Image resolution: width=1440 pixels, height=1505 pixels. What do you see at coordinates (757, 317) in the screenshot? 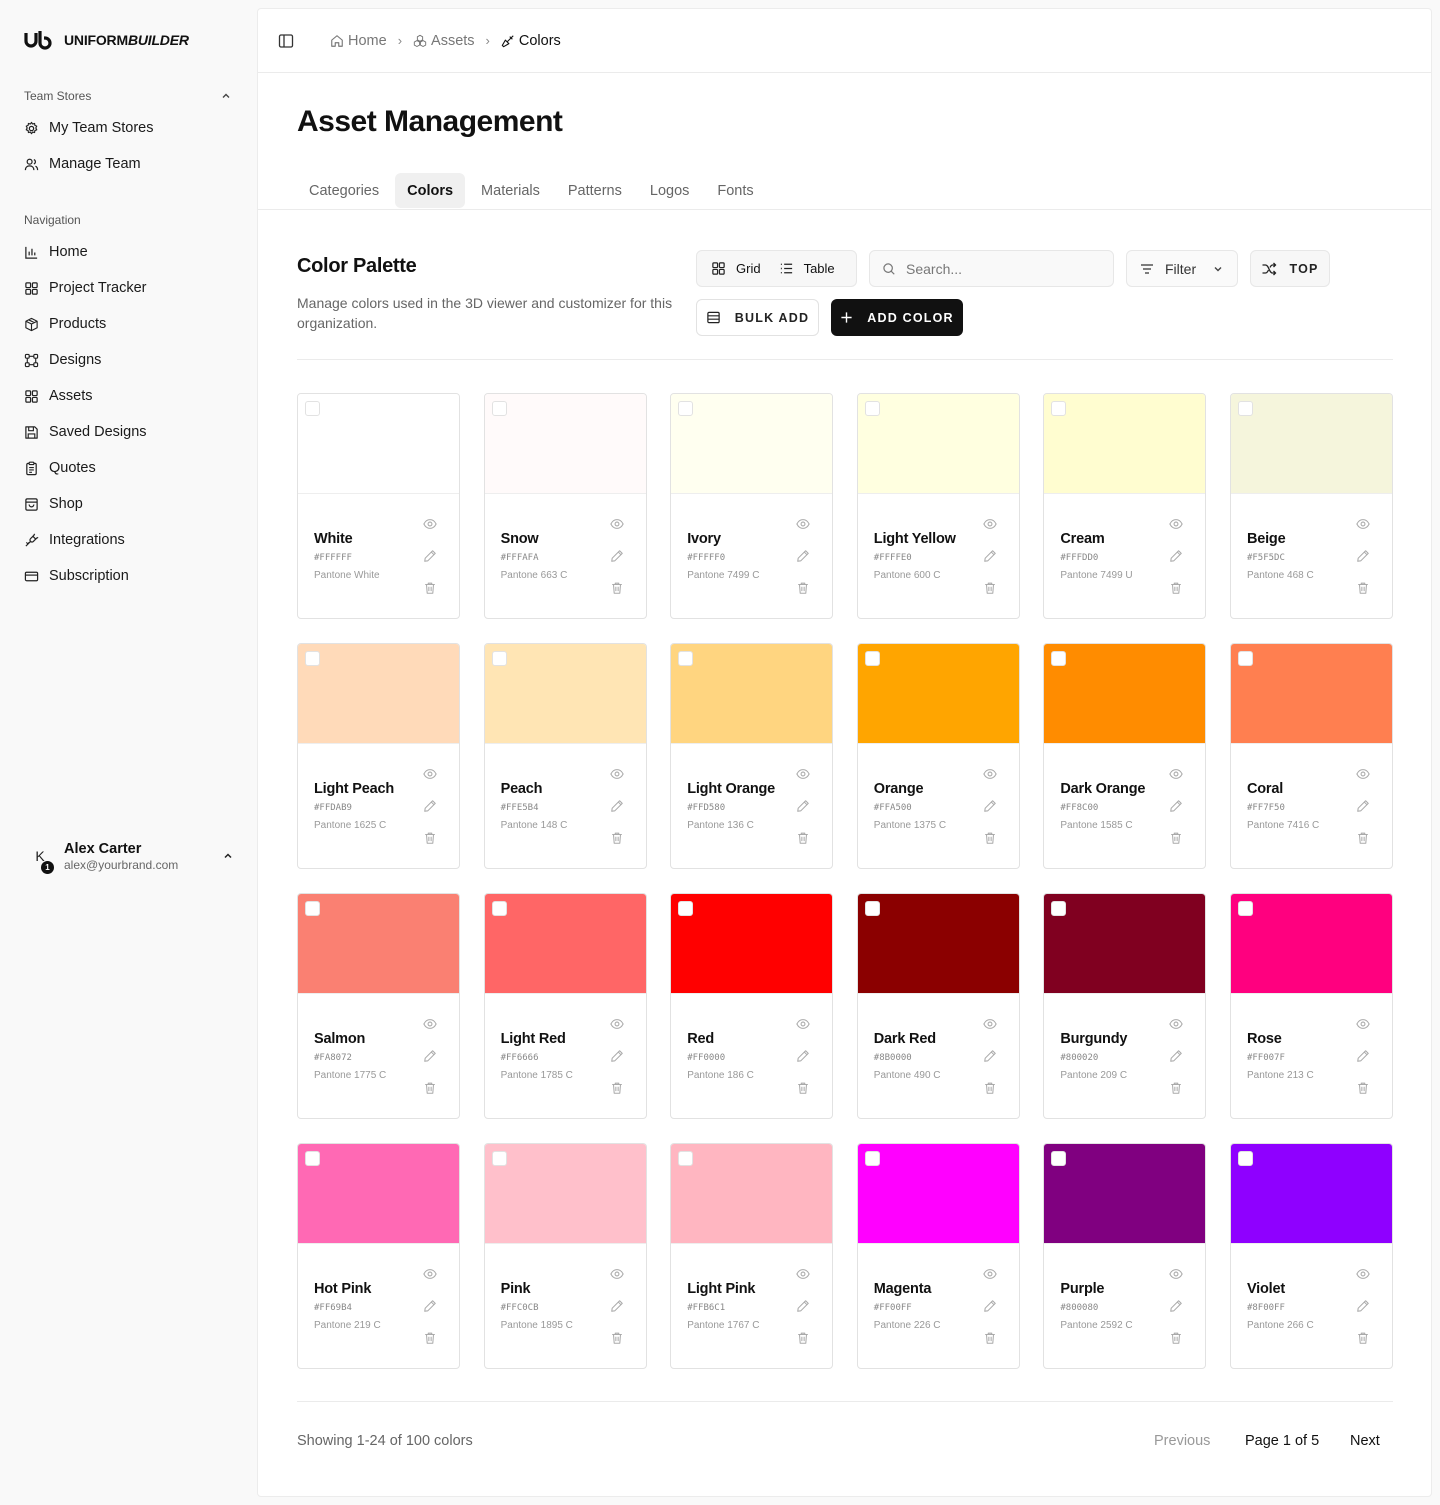
I see `bulk-add-button: BULK ADD` at bounding box center [757, 317].